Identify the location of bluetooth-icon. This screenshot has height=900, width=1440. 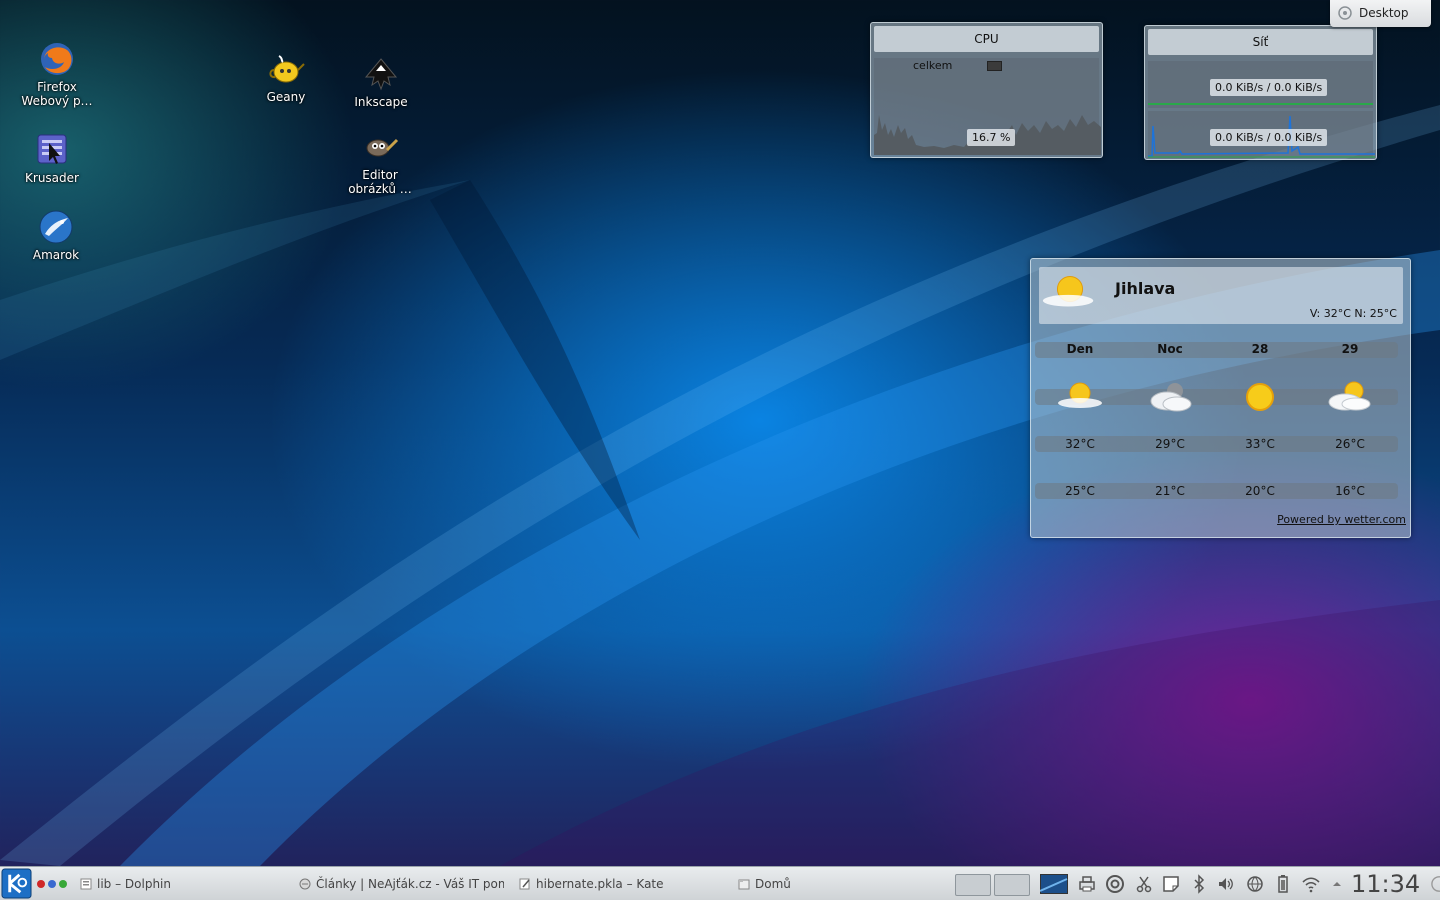
(1199, 884).